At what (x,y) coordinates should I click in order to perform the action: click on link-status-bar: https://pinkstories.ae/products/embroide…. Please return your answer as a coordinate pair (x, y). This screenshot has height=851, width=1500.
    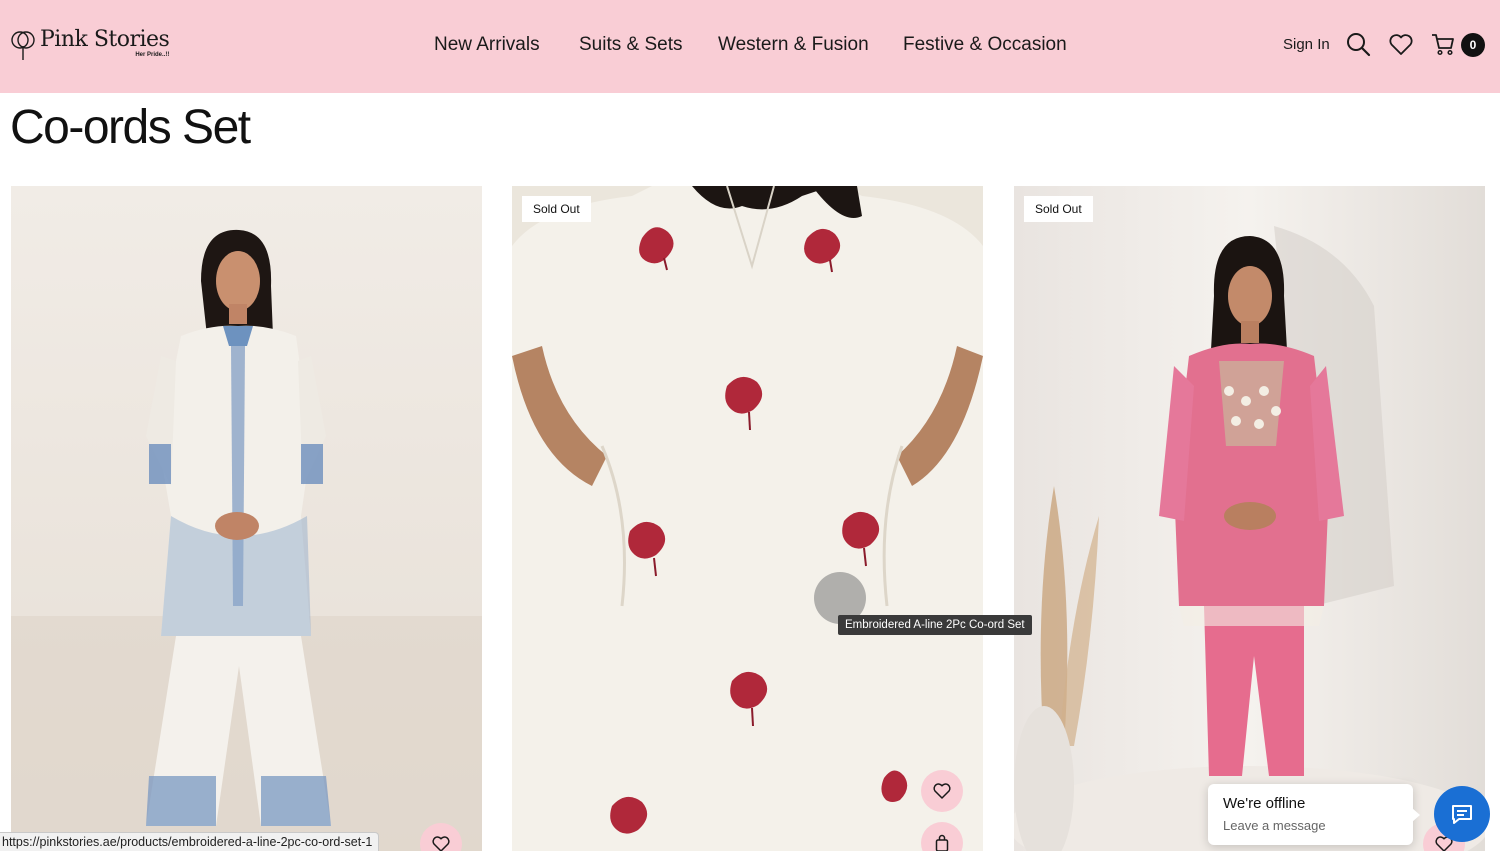
    Looking at the image, I should click on (190, 841).